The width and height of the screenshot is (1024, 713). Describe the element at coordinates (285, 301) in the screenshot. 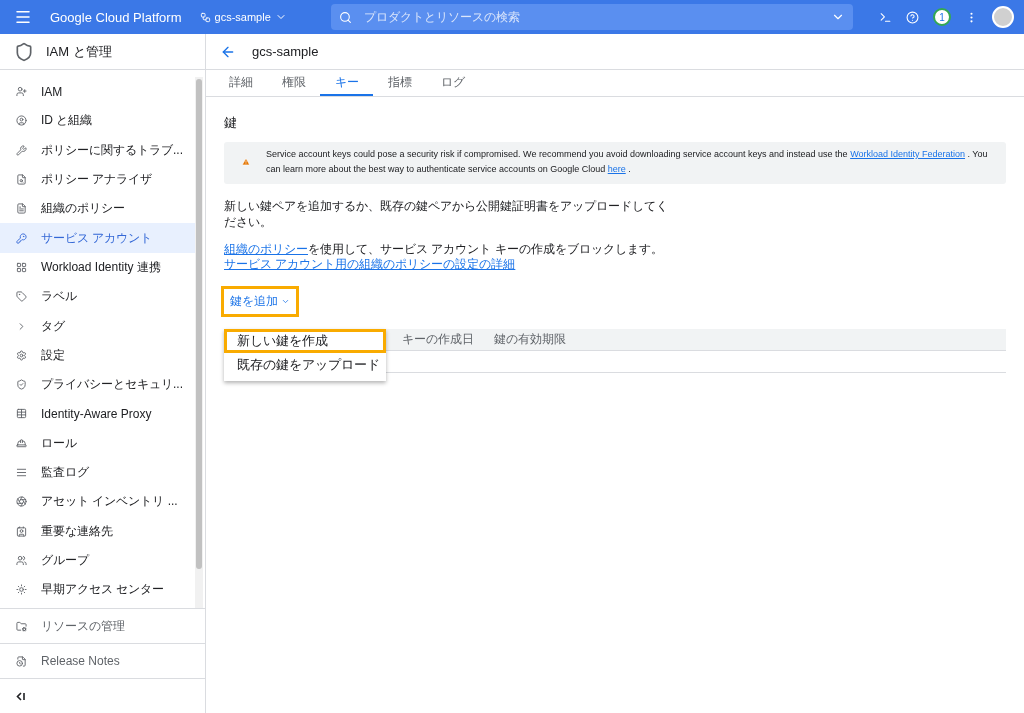

I see `caret-icon` at that location.